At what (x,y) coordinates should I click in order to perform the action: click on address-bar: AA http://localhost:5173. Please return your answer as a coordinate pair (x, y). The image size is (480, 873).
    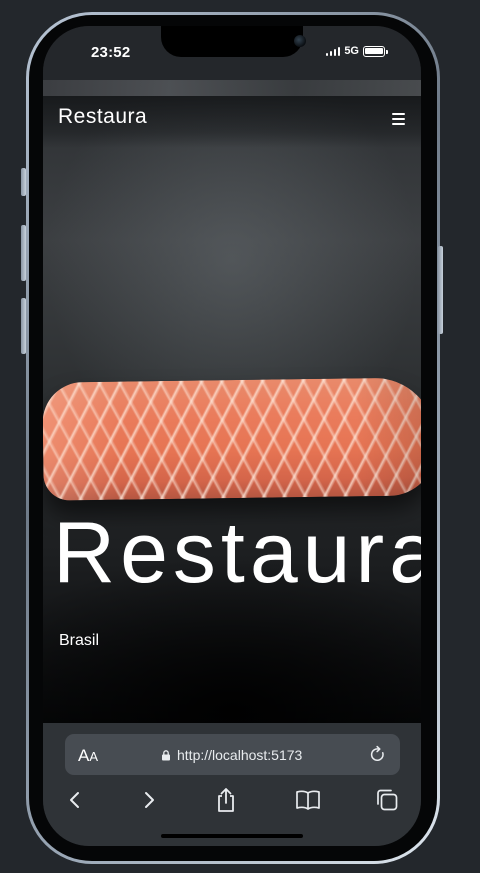
    Looking at the image, I should click on (232, 754).